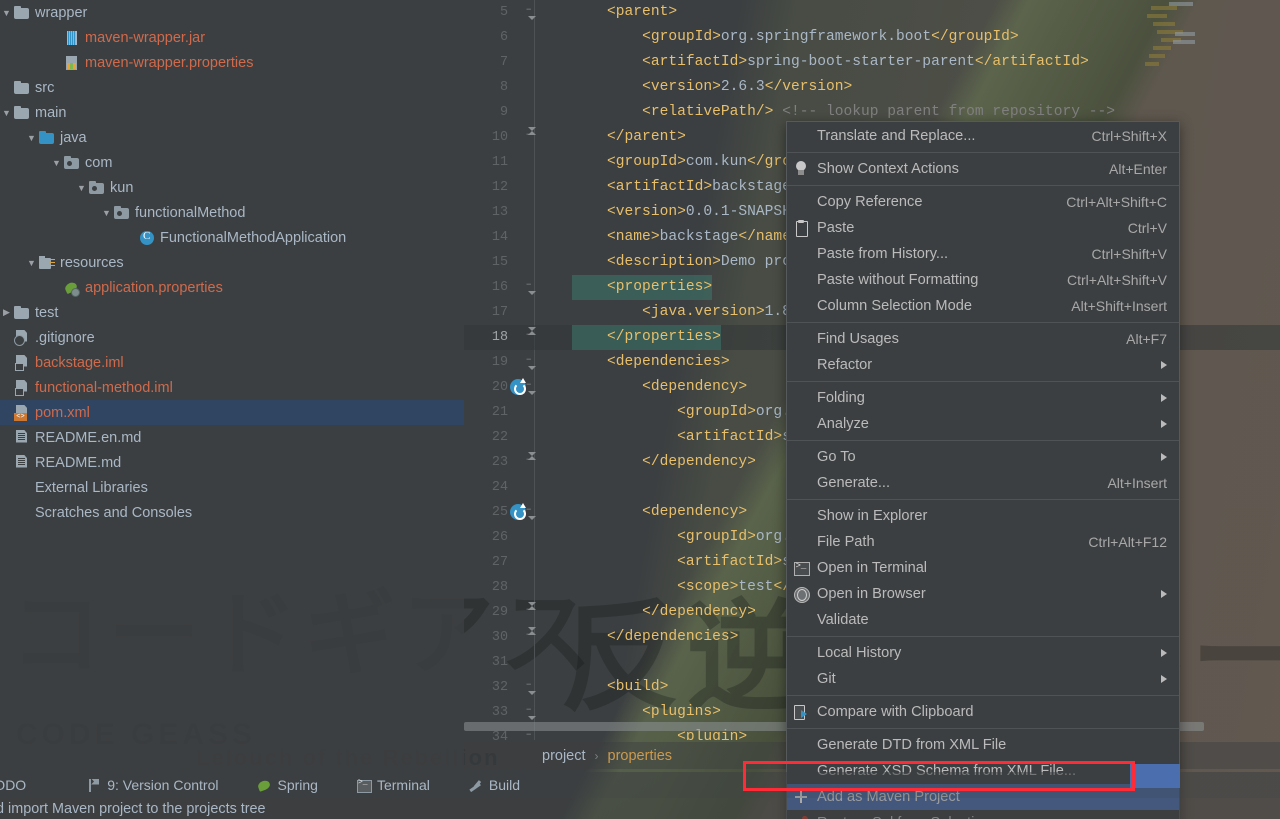  Describe the element at coordinates (983, 254) in the screenshot. I see `menu-item-paste-from-history: Paste from History... Ctrl+Shift+V` at that location.